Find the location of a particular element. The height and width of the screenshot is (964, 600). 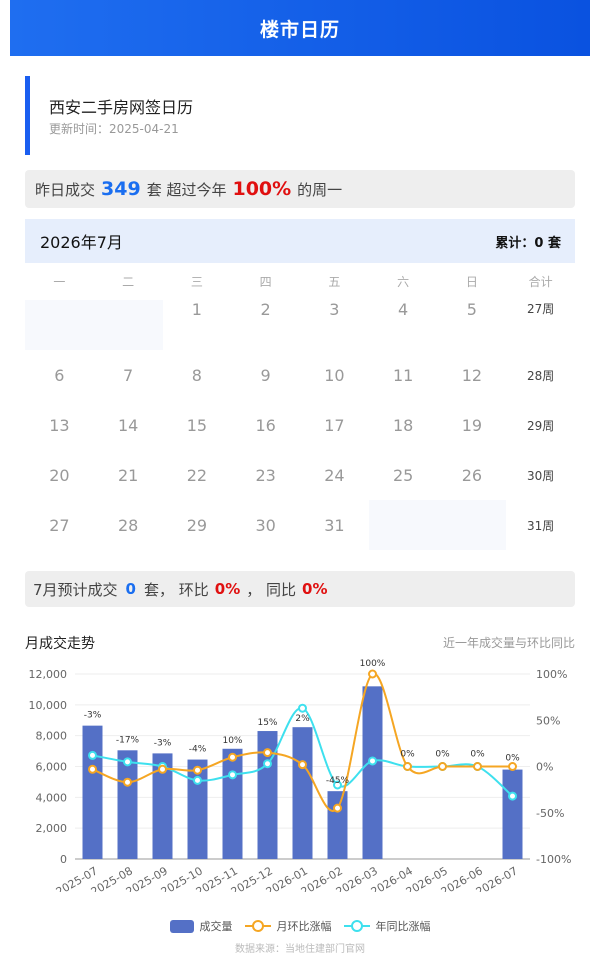

app-header: 楼市日历 is located at coordinates (300, 28).